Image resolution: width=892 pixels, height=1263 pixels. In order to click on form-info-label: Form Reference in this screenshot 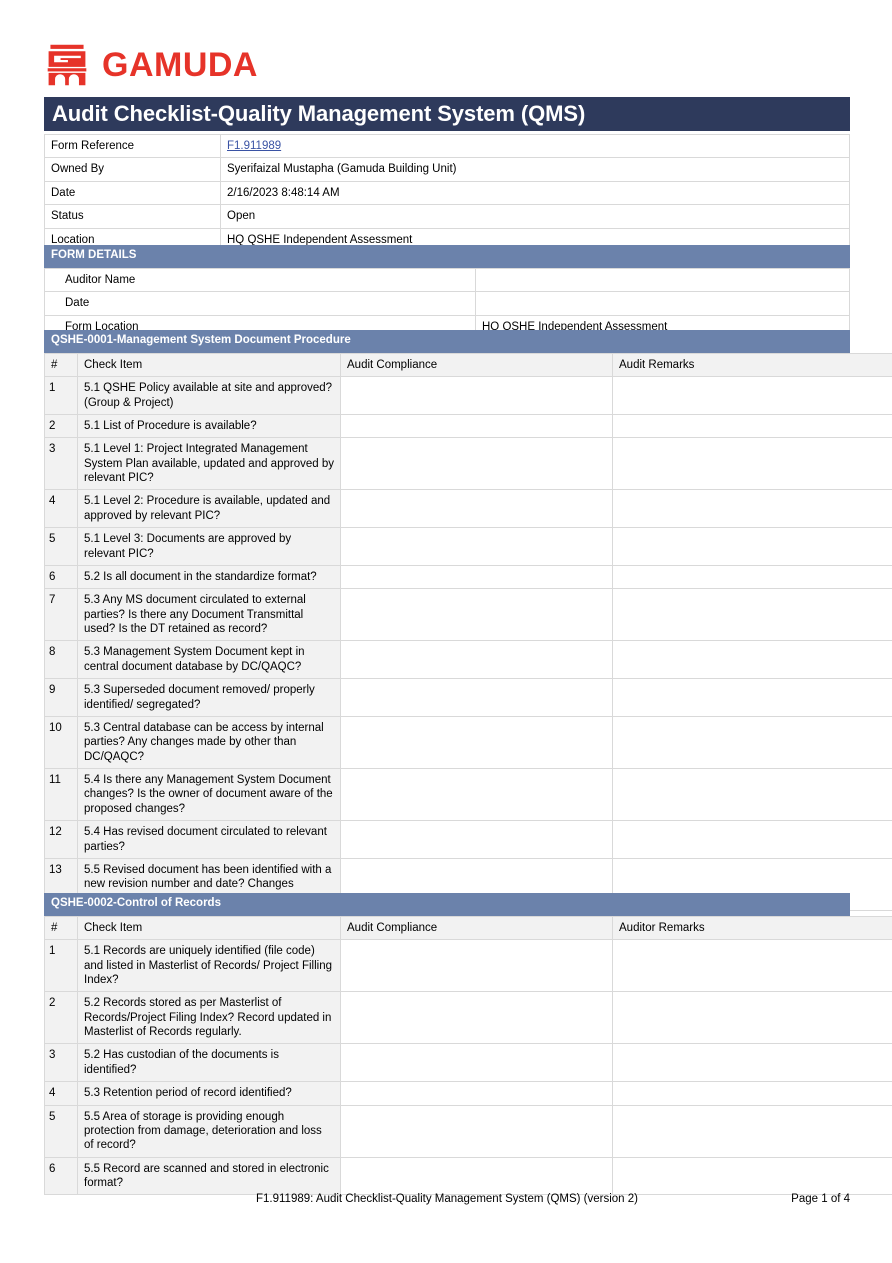, I will do `click(132, 146)`.